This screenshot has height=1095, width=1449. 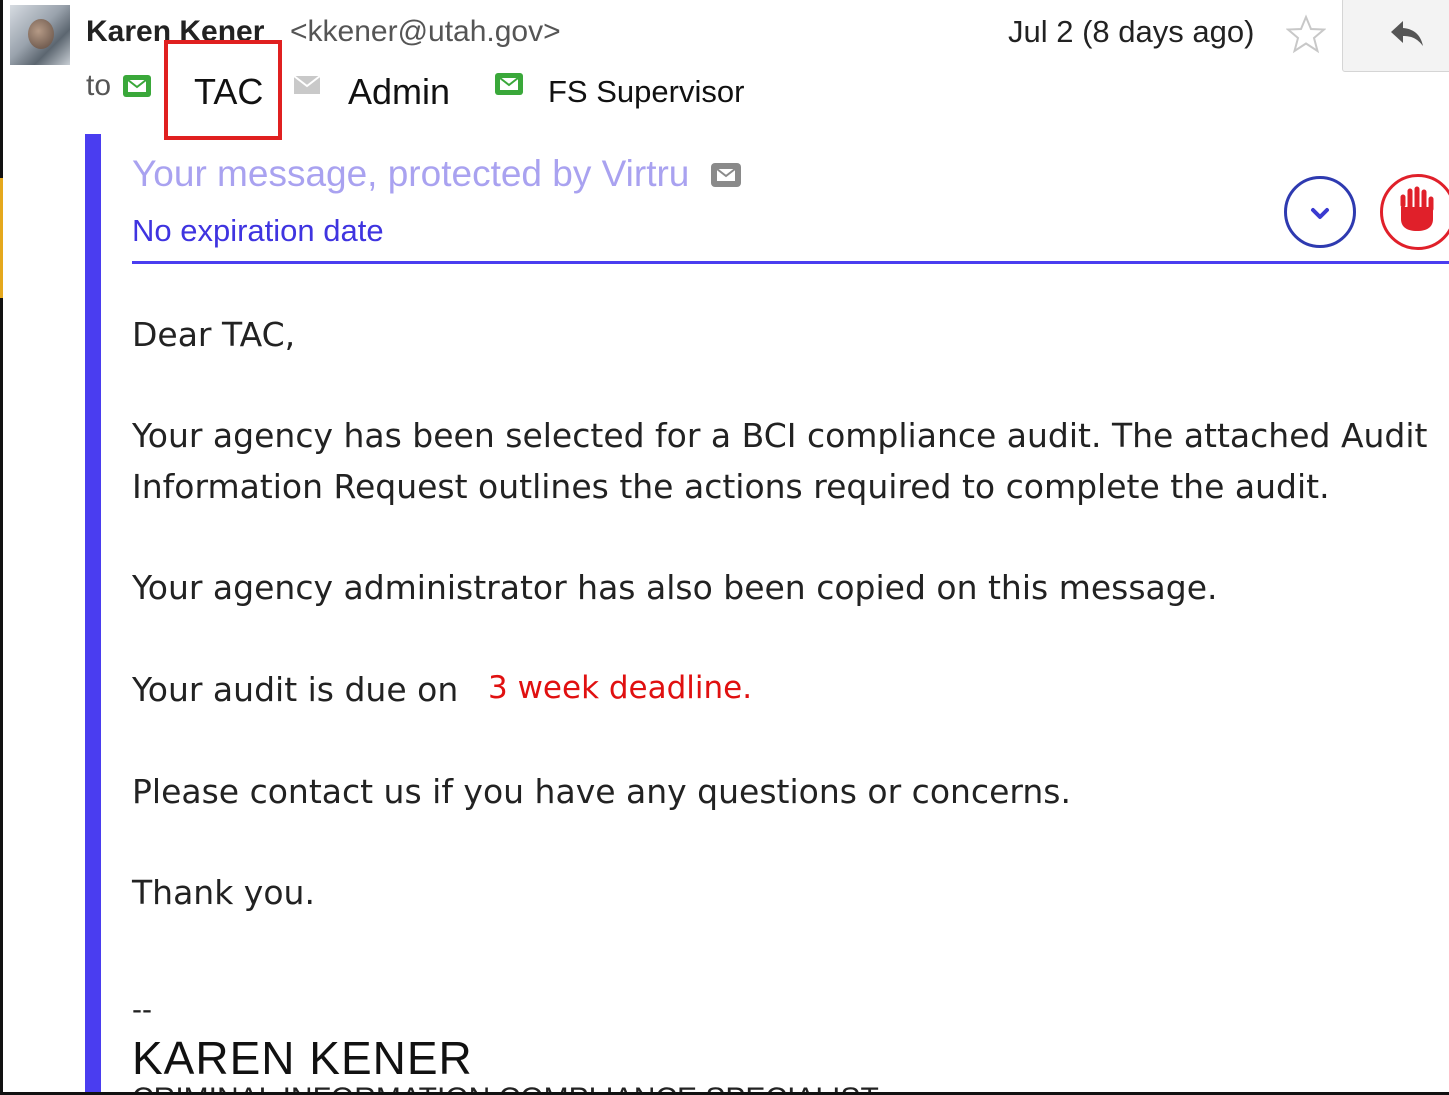 What do you see at coordinates (307, 84) in the screenshot?
I see `plain-envelope-icon` at bounding box center [307, 84].